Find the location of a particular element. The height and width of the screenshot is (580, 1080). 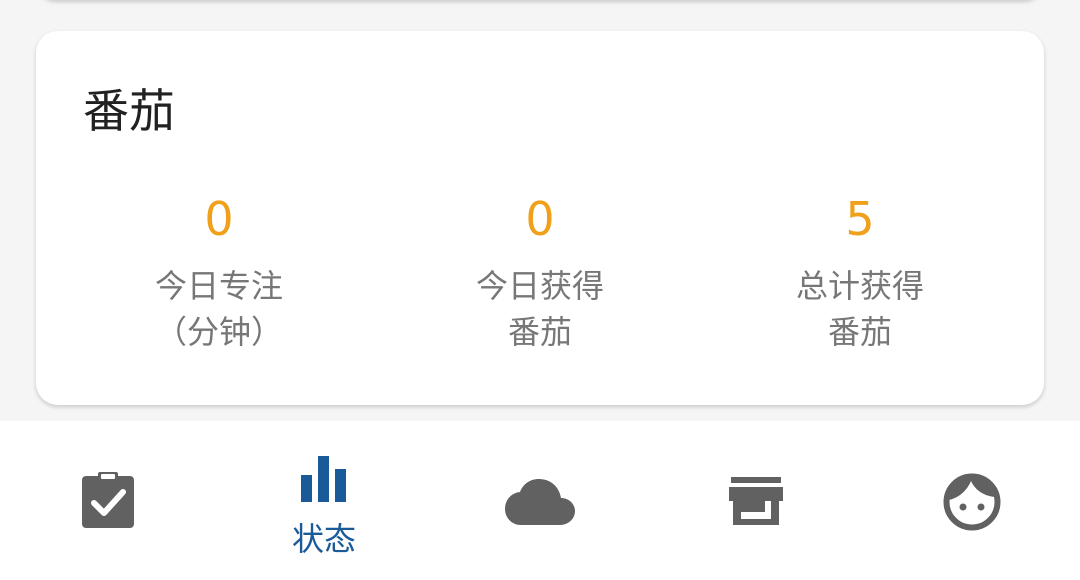

clipboard-check-icon is located at coordinates (108, 502).